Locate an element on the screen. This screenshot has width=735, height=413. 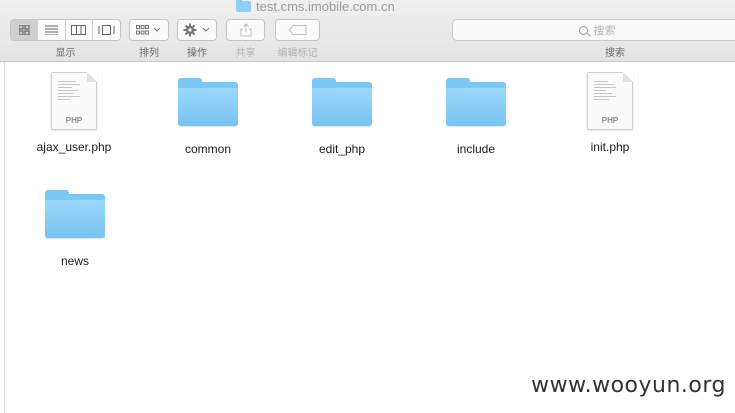
arrange-button is located at coordinates (149, 30).